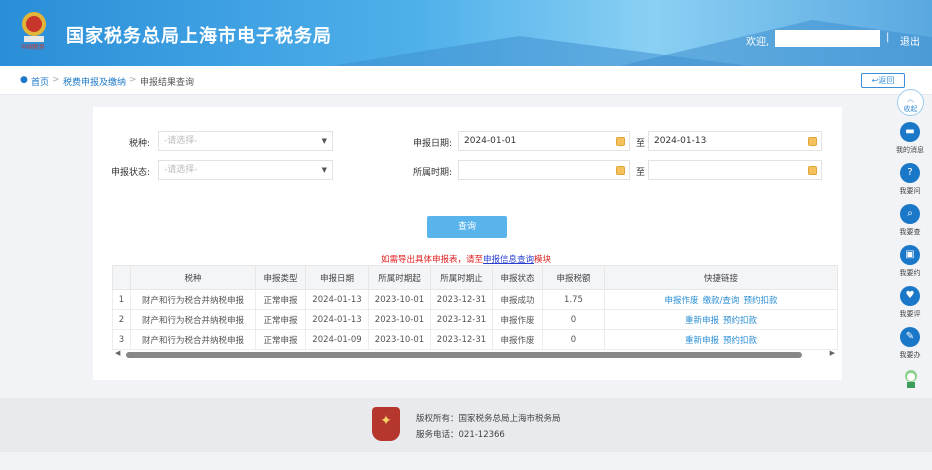  I want to click on sidebar-item: ? 我要问, so click(910, 179).